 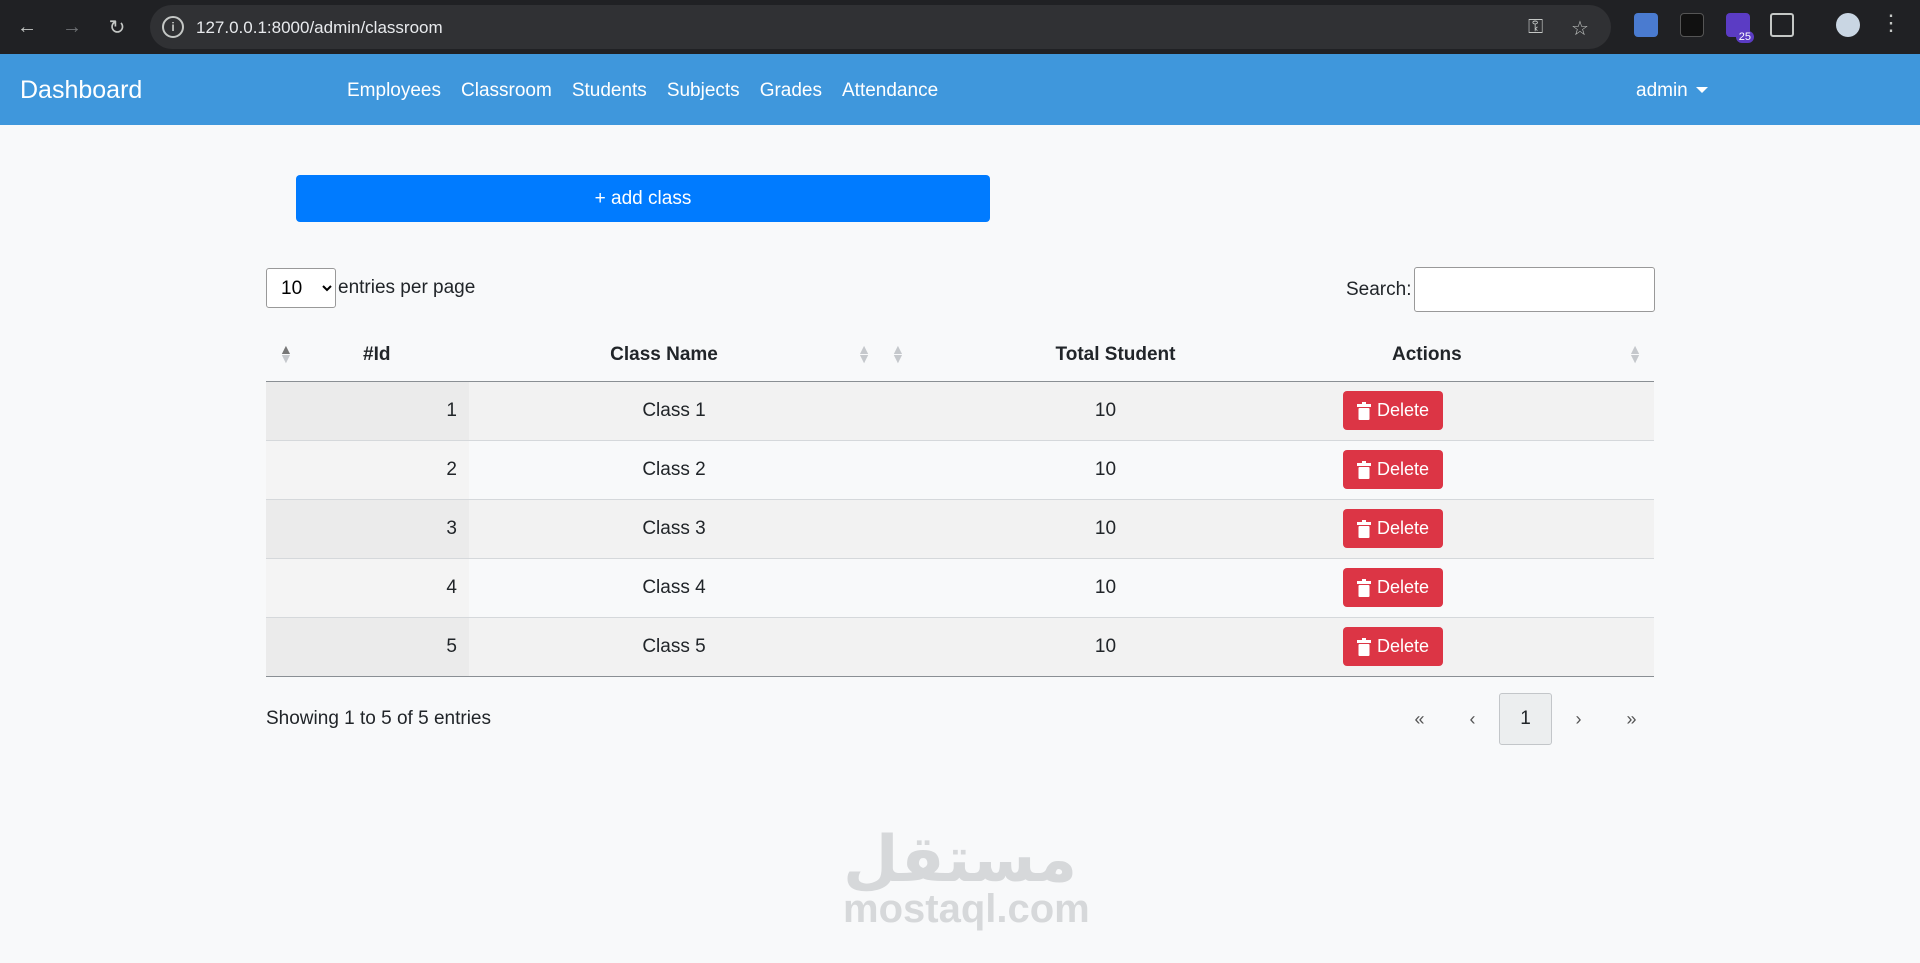 What do you see at coordinates (643, 198) in the screenshot?
I see `add-class-button: + add class` at bounding box center [643, 198].